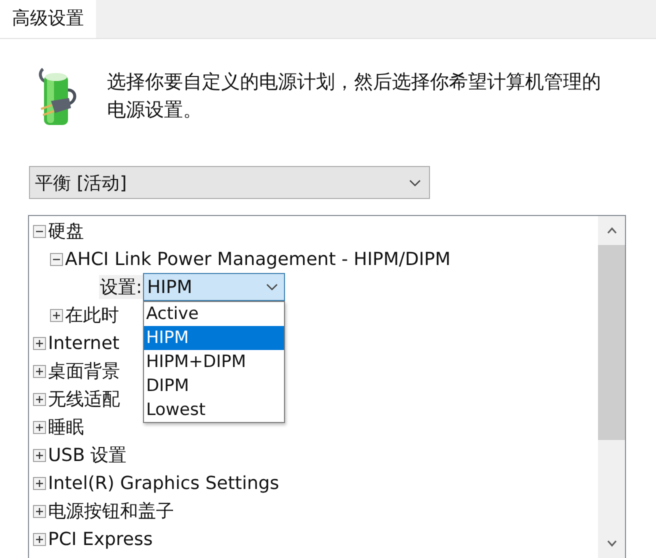  What do you see at coordinates (214, 314) in the screenshot?
I see `dropdown-option: Active` at bounding box center [214, 314].